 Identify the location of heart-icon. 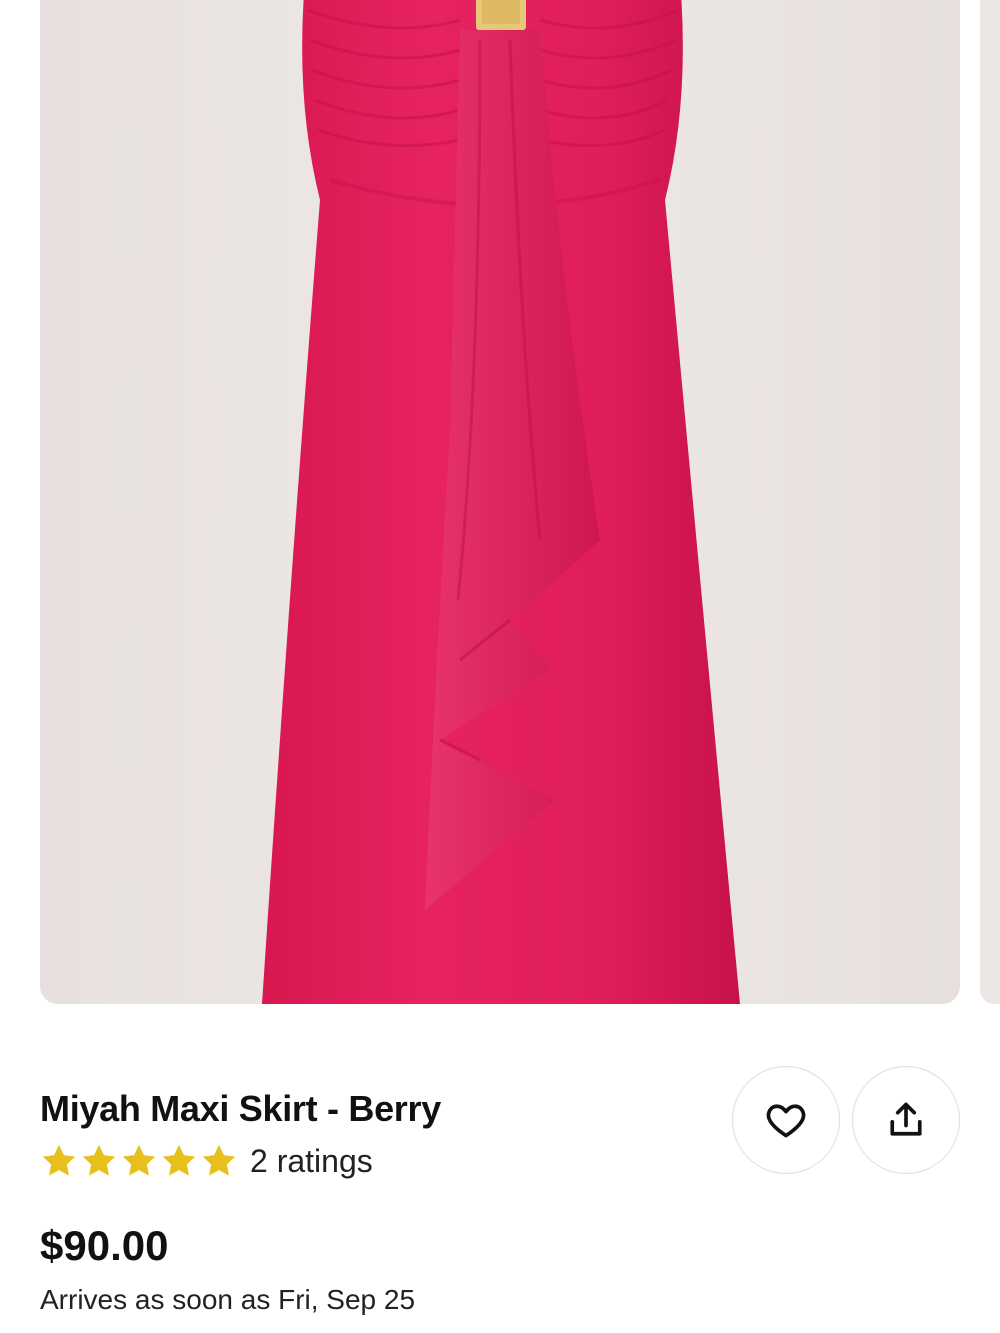
(786, 1121).